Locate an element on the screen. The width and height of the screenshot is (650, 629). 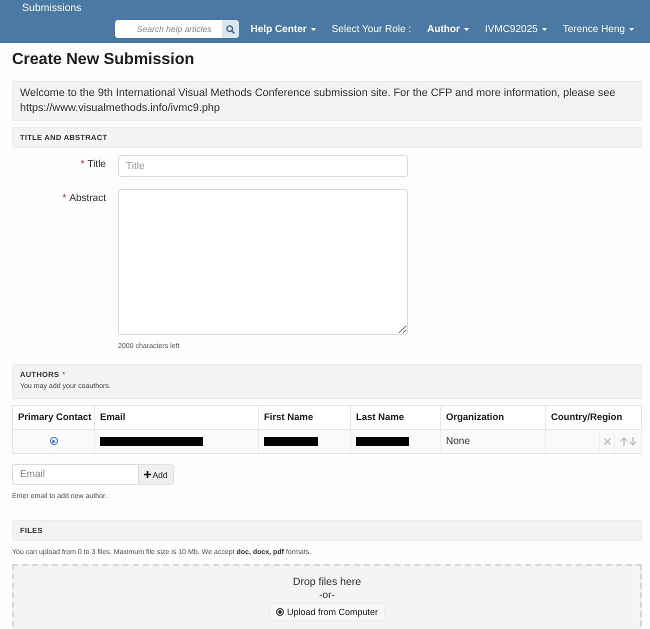
field-label: * Abstract is located at coordinates (84, 198).